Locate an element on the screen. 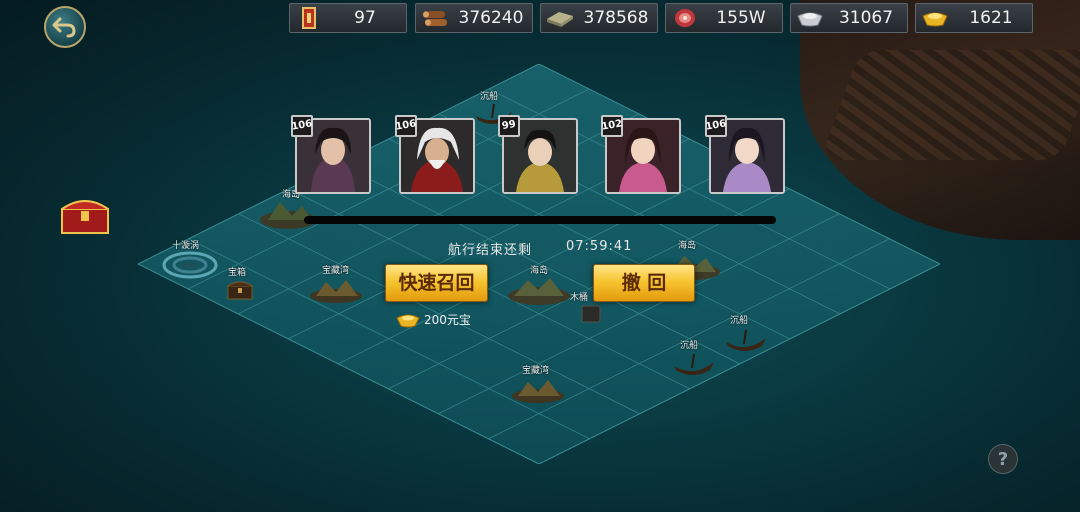 The image size is (1080, 512). resource-value: 376240 is located at coordinates (491, 18).